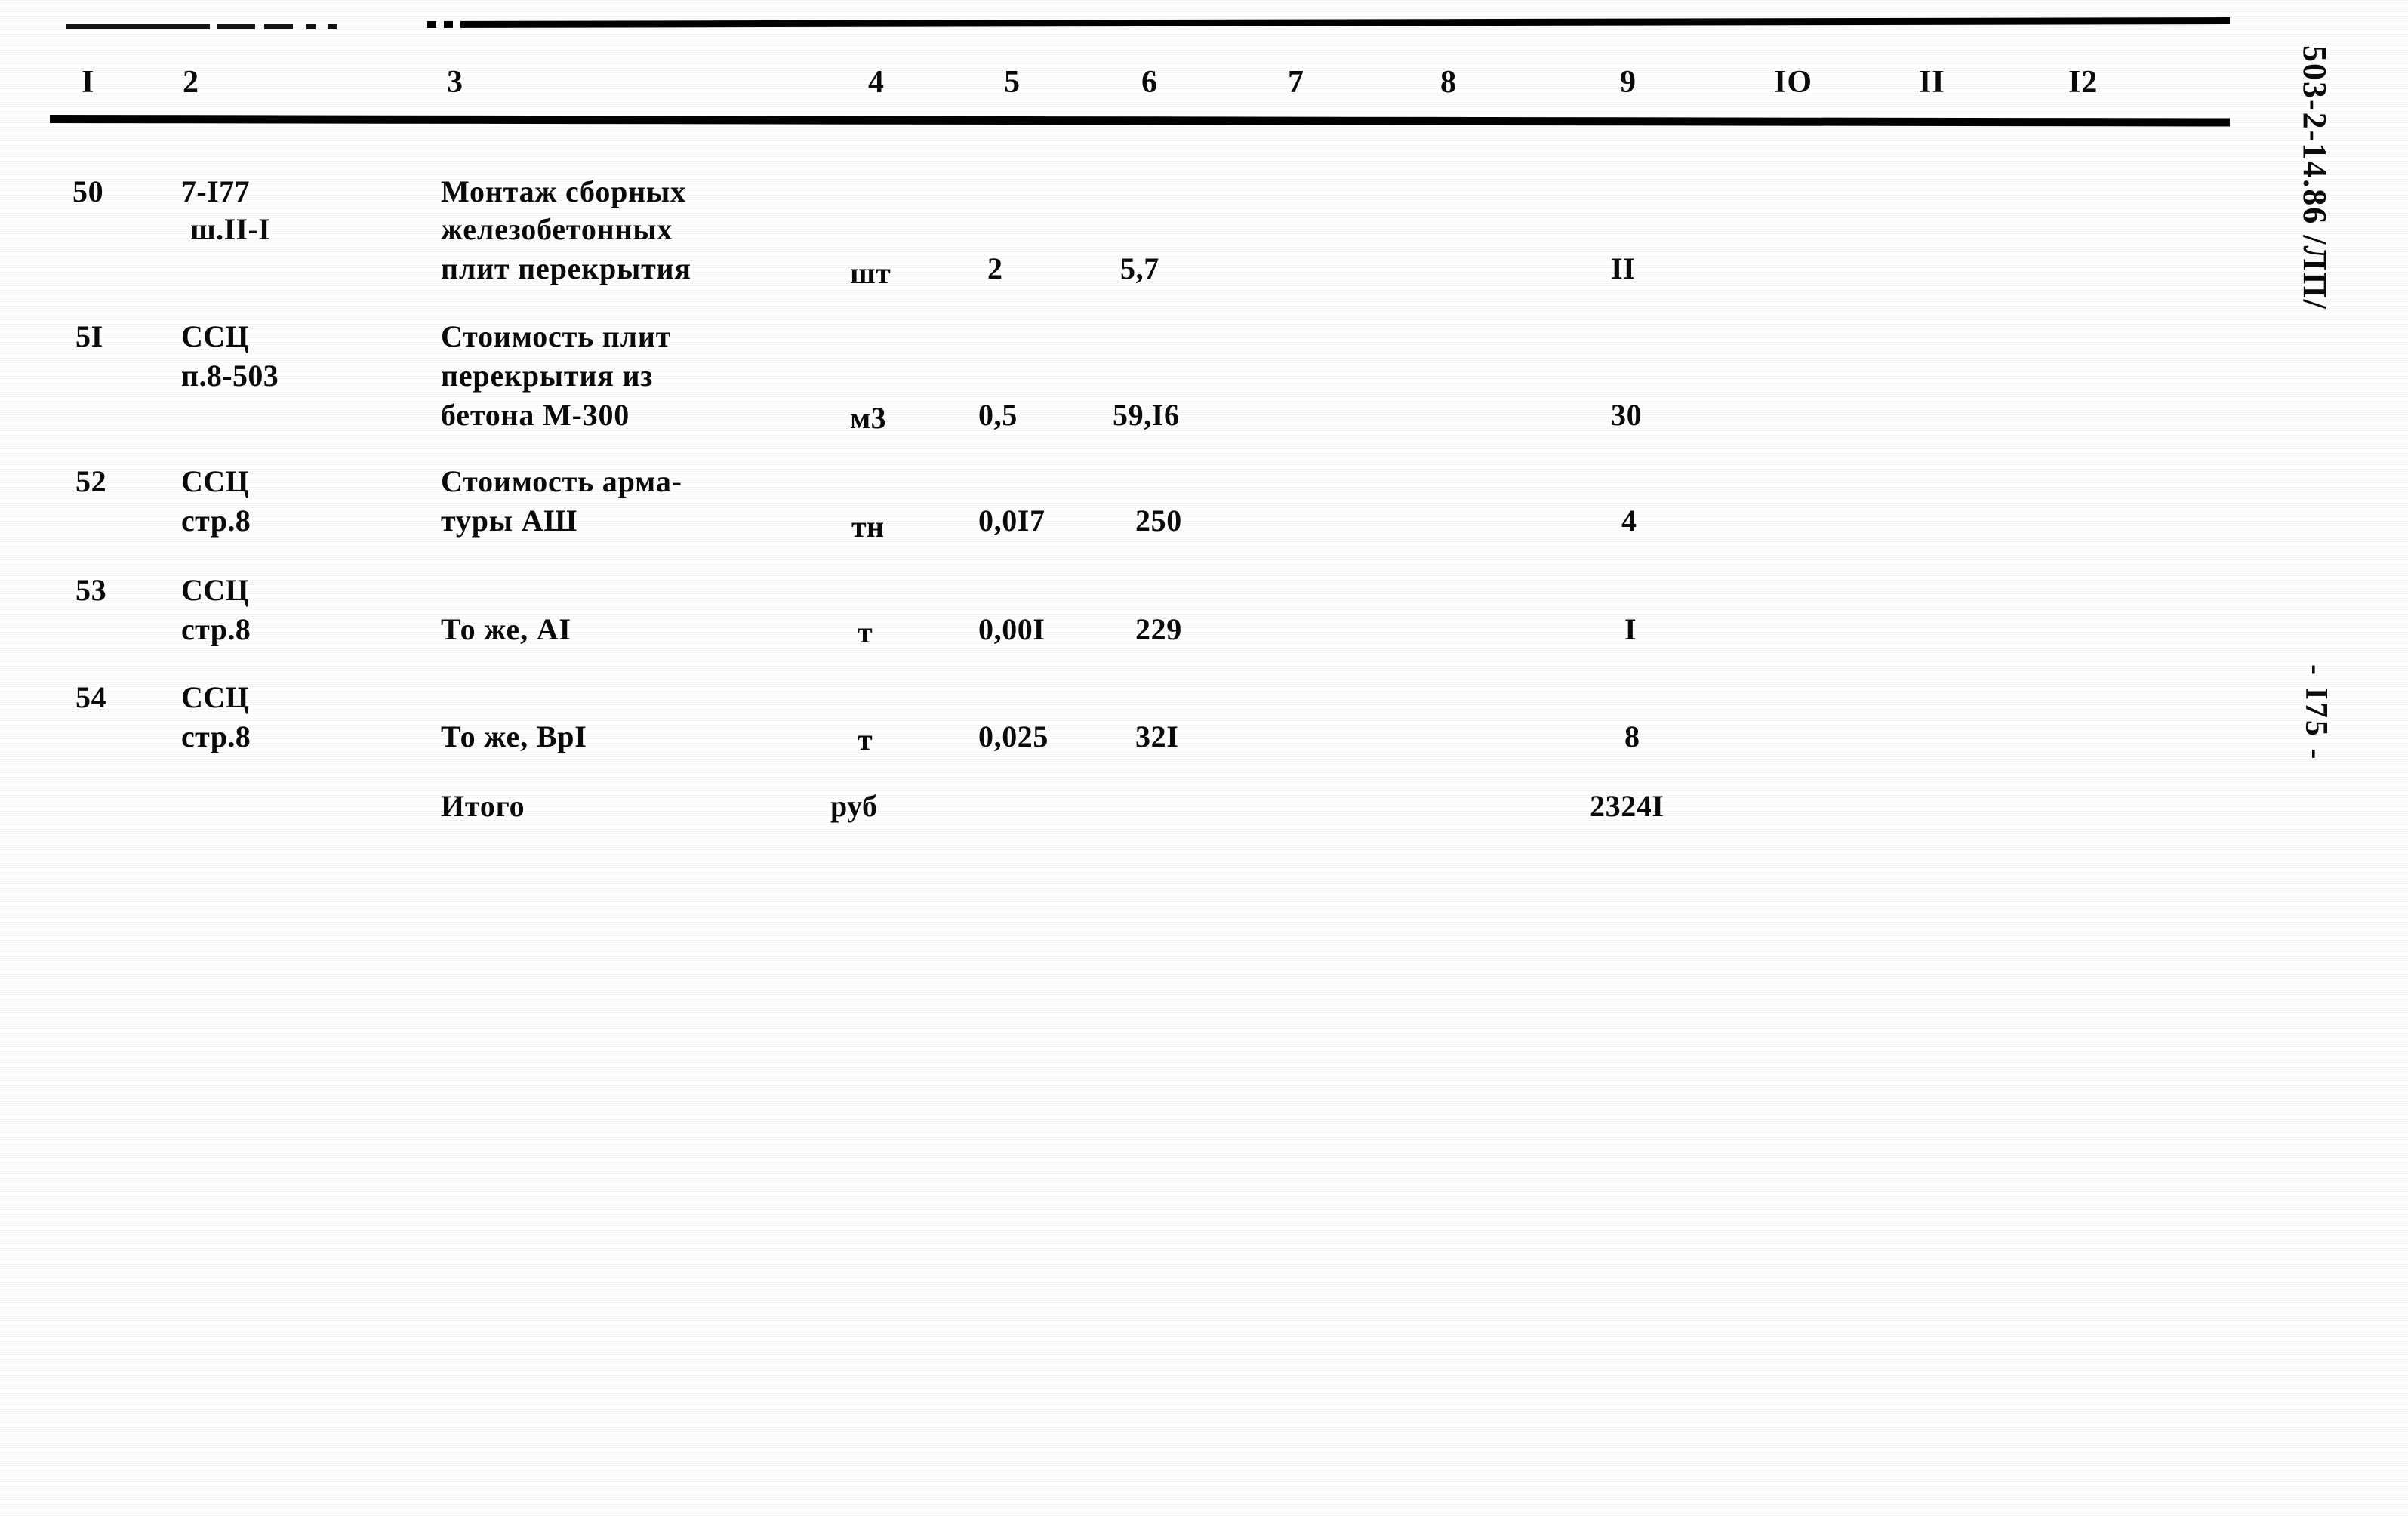  What do you see at coordinates (1631, 629) in the screenshot?
I see `row-total: I` at bounding box center [1631, 629].